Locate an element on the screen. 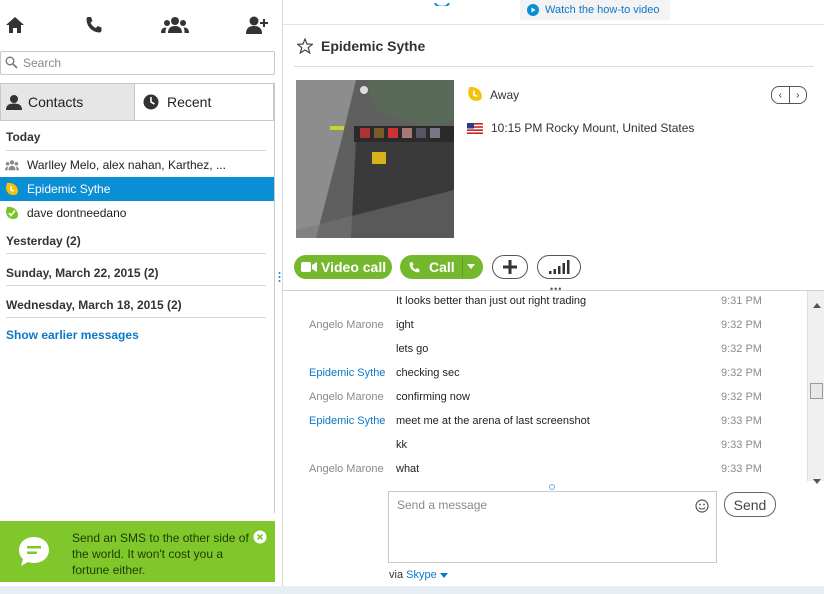 Image resolution: width=824 pixels, height=594 pixels. play-icon is located at coordinates (533, 10).